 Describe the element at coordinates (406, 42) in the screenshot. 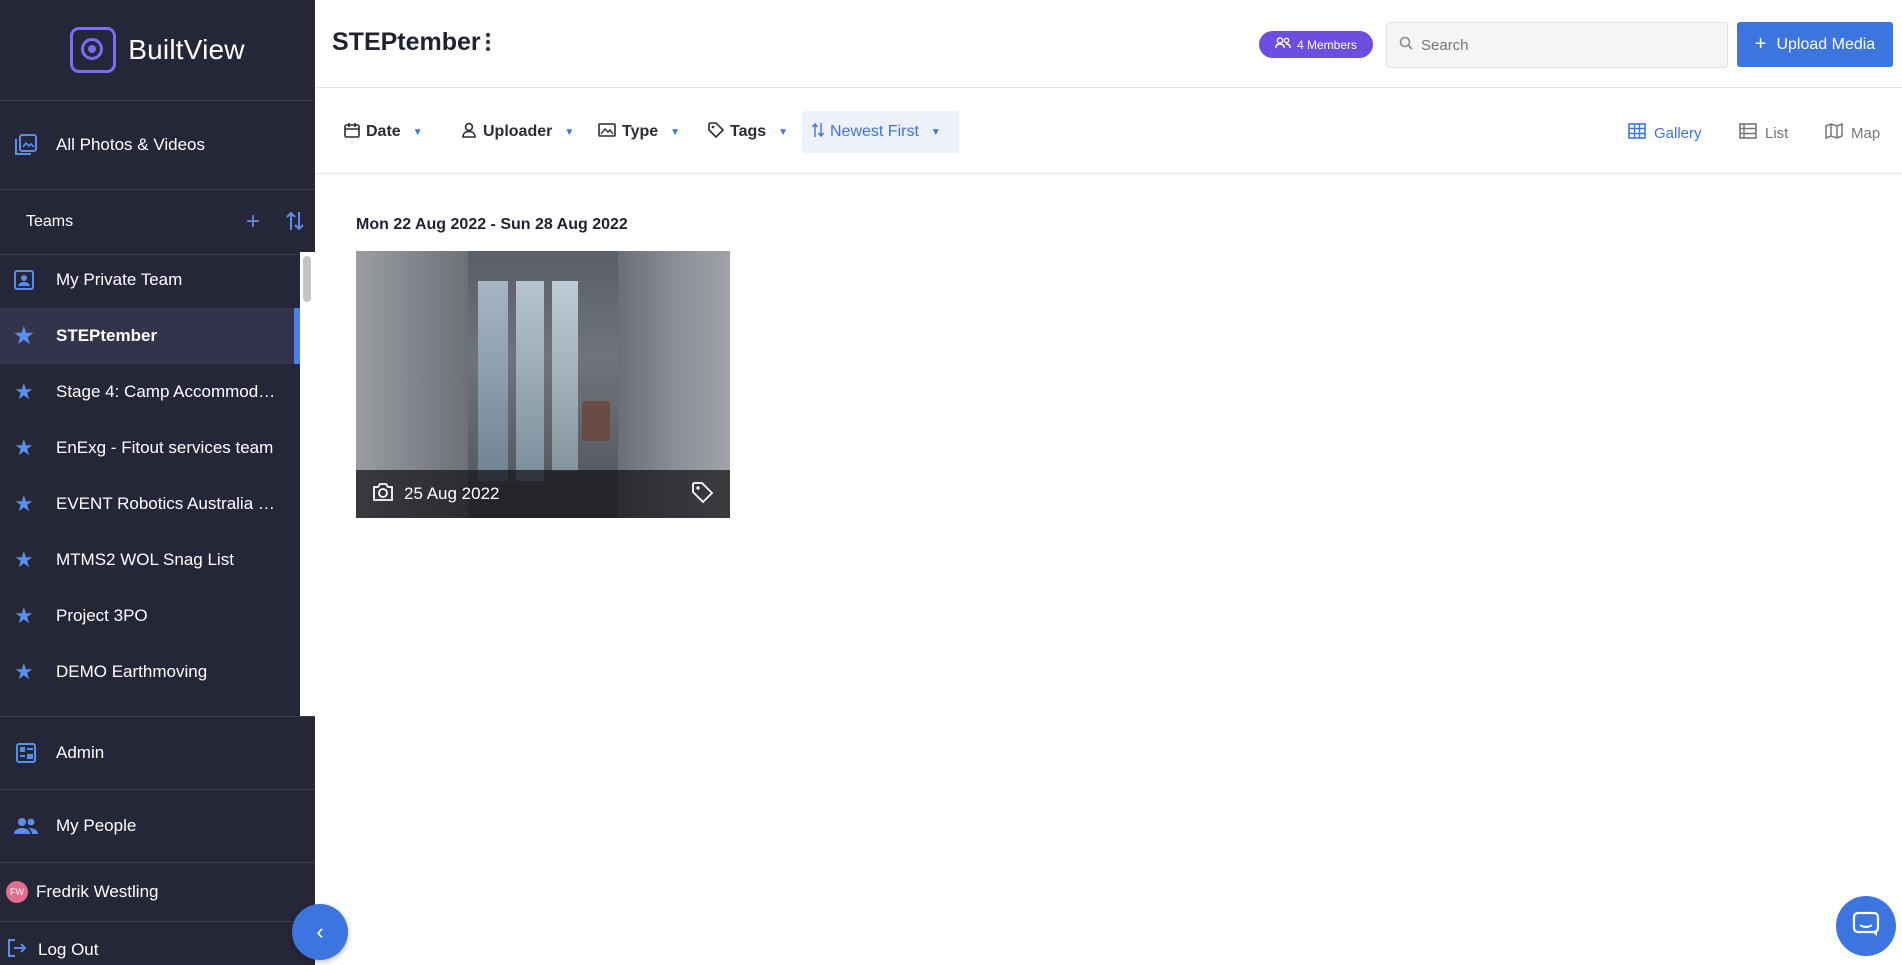

I see `page-title: STEPtember` at that location.